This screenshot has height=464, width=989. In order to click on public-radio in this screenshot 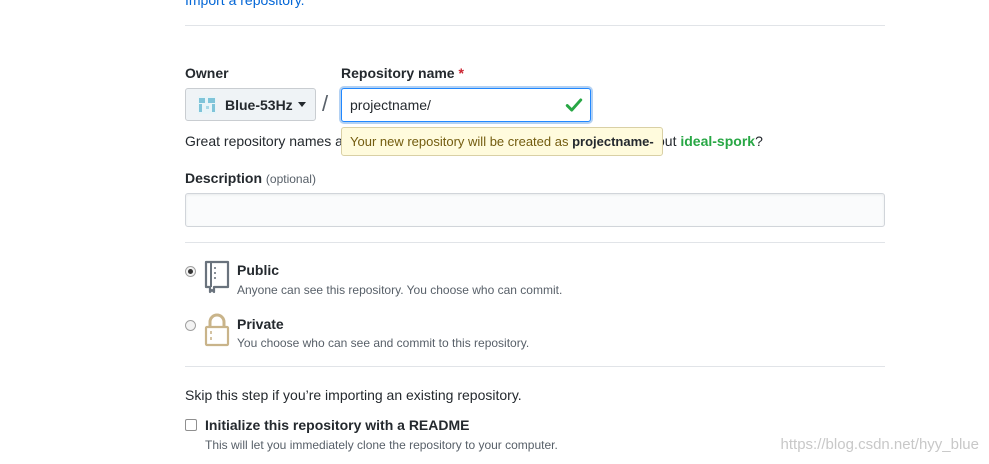, I will do `click(190, 271)`.